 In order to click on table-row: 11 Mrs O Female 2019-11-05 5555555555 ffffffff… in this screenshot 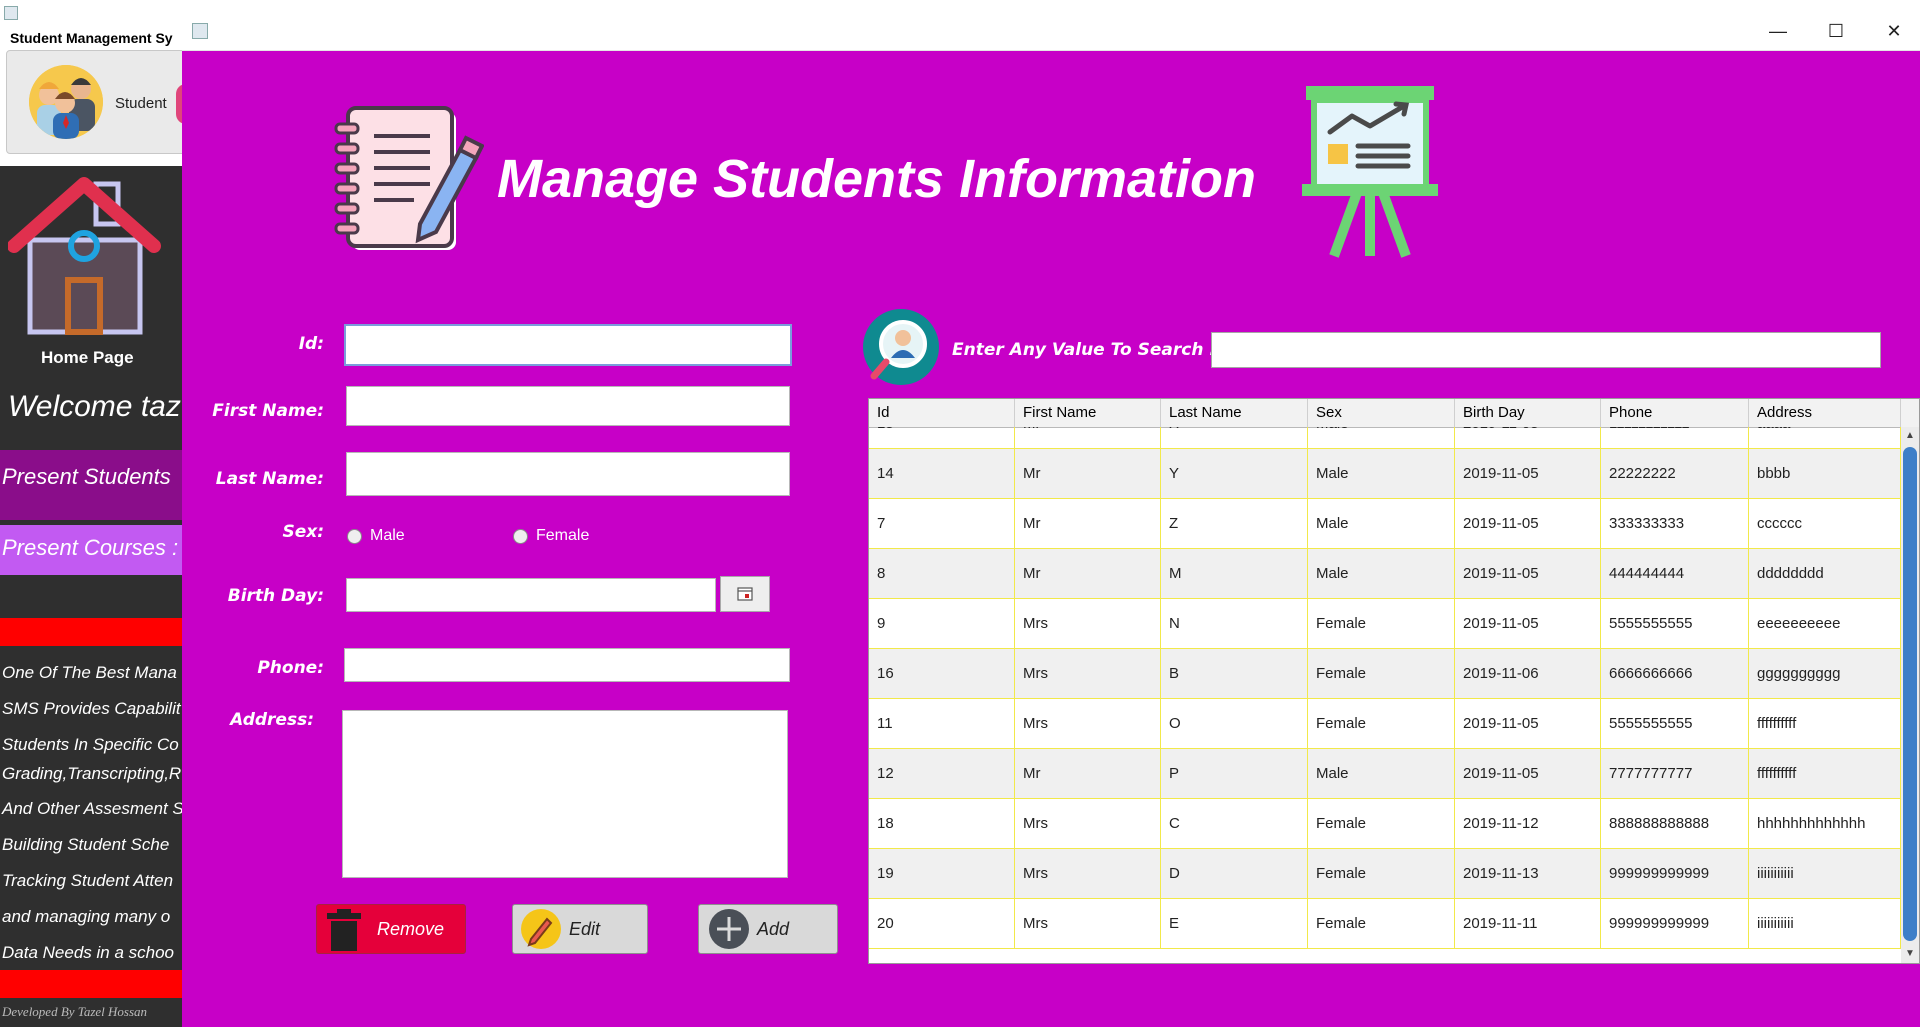, I will do `click(1385, 724)`.